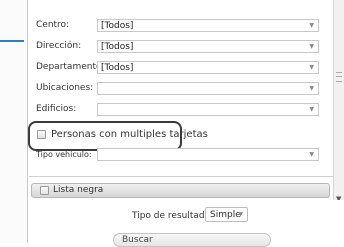 The width and height of the screenshot is (344, 247). Describe the element at coordinates (137, 240) in the screenshot. I see `search-button-label: Buscar` at that location.